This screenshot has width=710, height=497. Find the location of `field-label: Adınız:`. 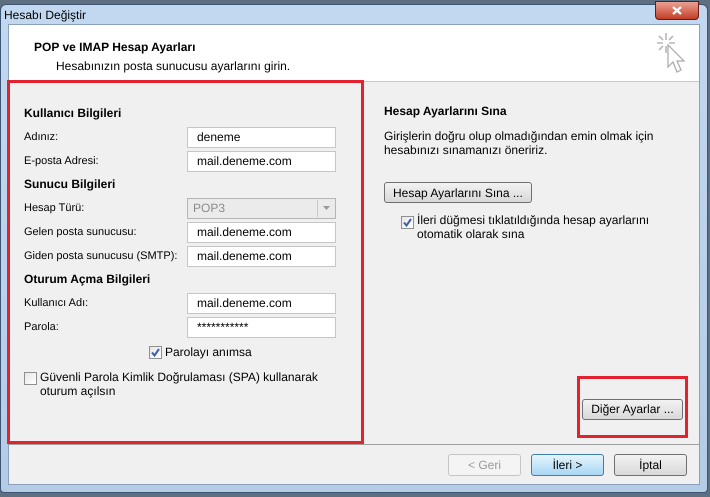

field-label: Adınız: is located at coordinates (42, 137).